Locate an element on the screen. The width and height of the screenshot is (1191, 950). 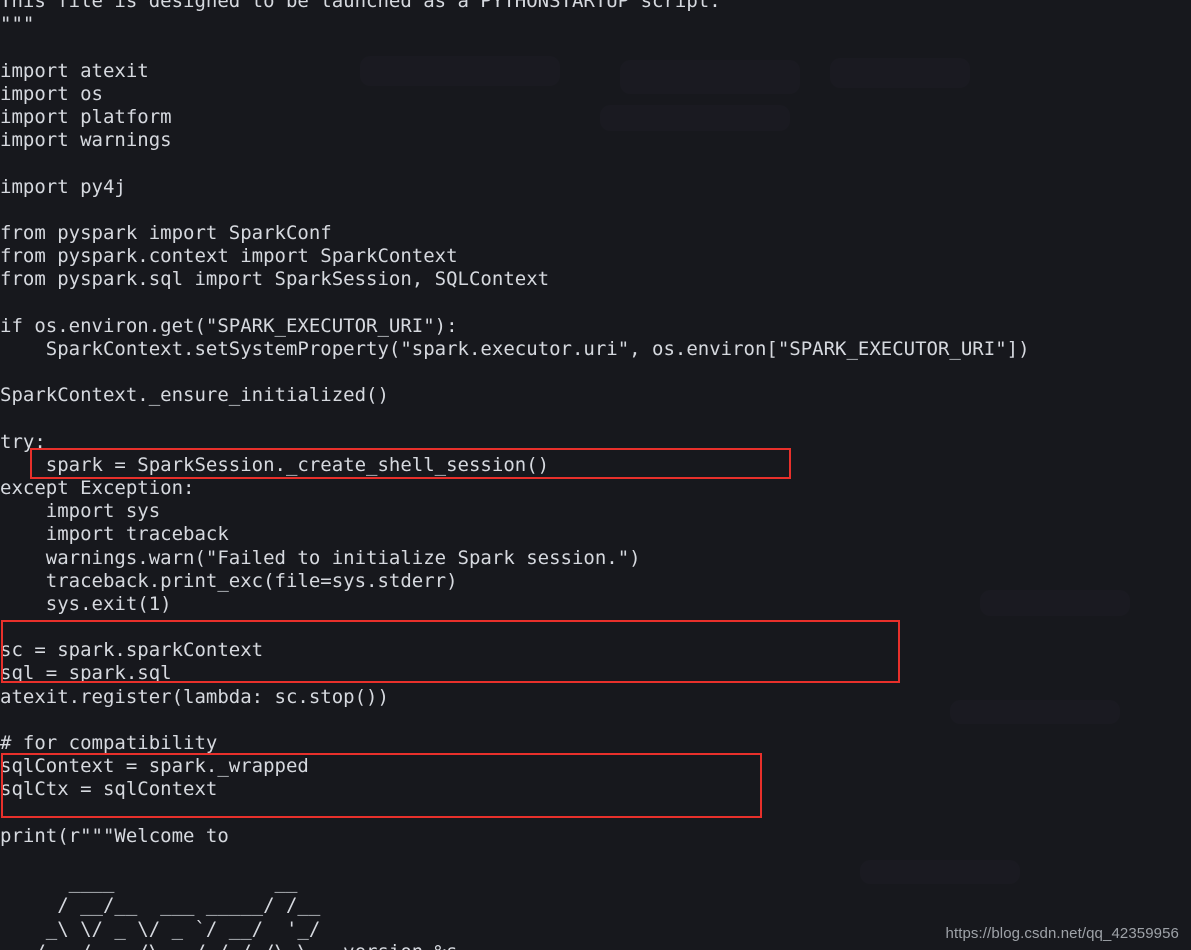
code-line: import py4j is located at coordinates (63, 186).